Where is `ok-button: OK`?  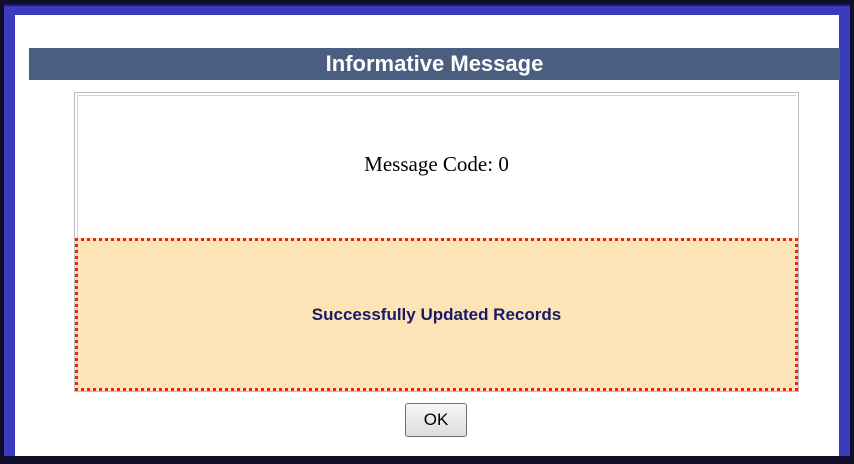
ok-button: OK is located at coordinates (436, 420).